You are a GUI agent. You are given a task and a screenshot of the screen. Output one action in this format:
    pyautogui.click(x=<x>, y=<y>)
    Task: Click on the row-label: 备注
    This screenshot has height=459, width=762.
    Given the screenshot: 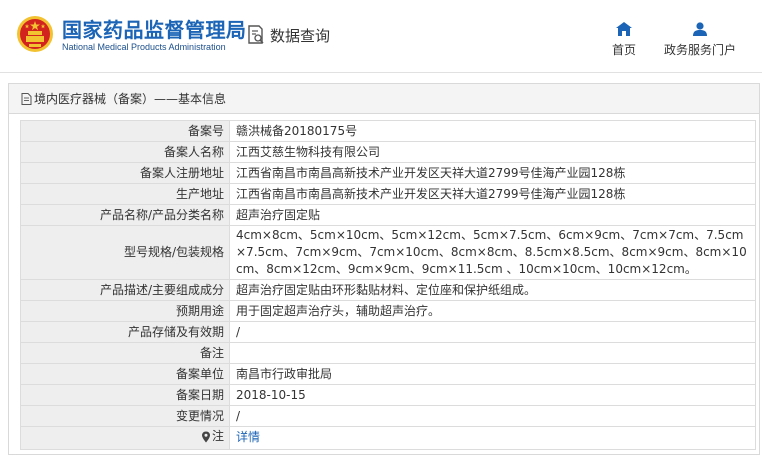 What is the action you would take?
    pyautogui.click(x=125, y=353)
    